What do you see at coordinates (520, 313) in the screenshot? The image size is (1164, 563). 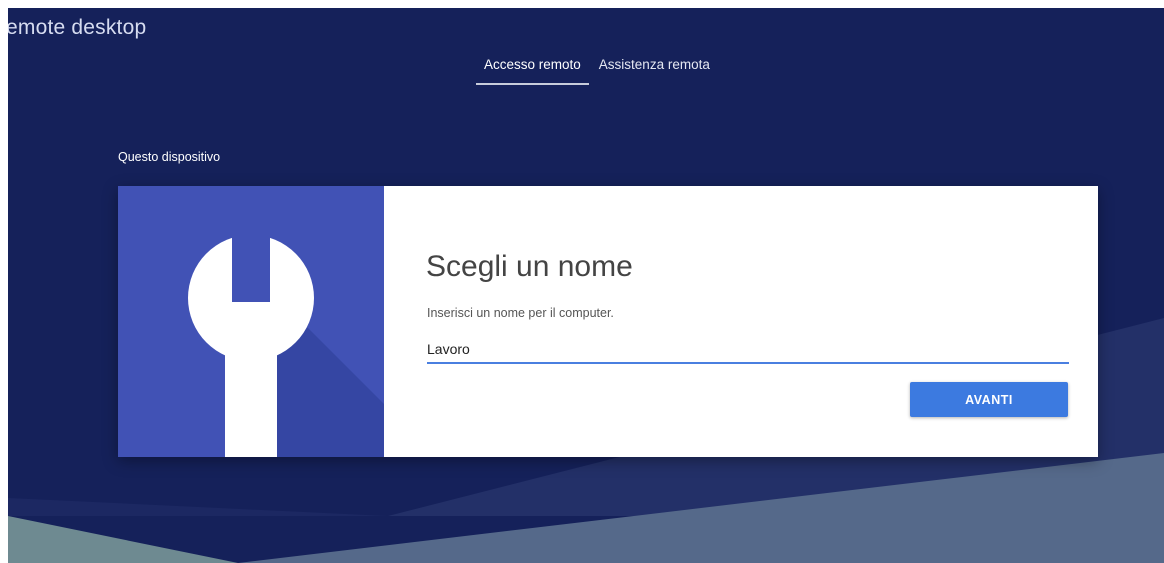 I see `card-description: Inserisci un nome per il computer.` at bounding box center [520, 313].